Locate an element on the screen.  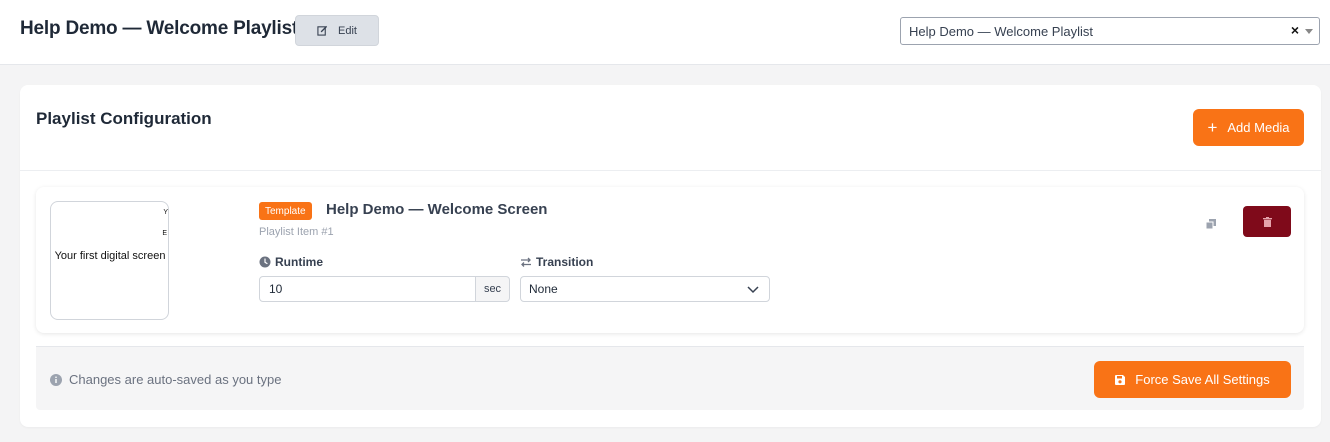
autosave-note-text: Changes are auto-saved as you type is located at coordinates (175, 379).